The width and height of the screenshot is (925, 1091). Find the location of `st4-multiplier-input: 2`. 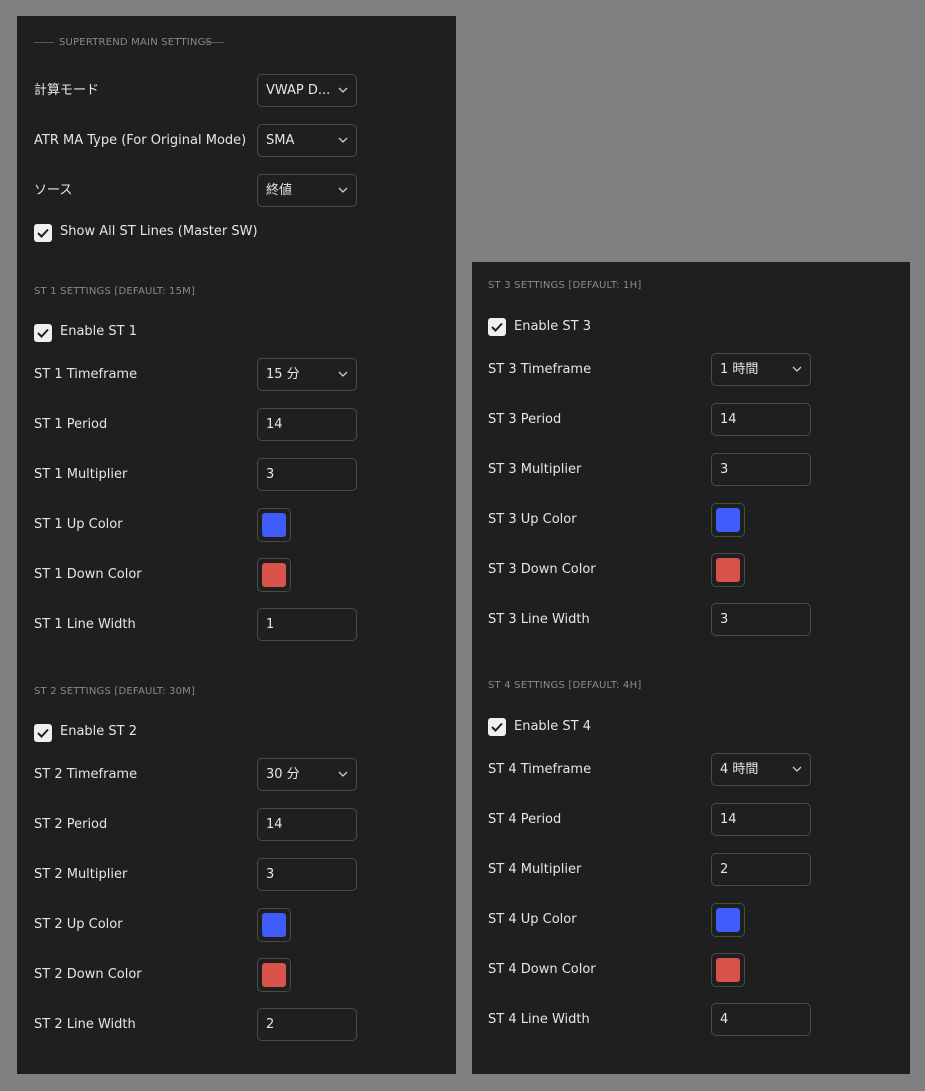

st4-multiplier-input: 2 is located at coordinates (761, 869).